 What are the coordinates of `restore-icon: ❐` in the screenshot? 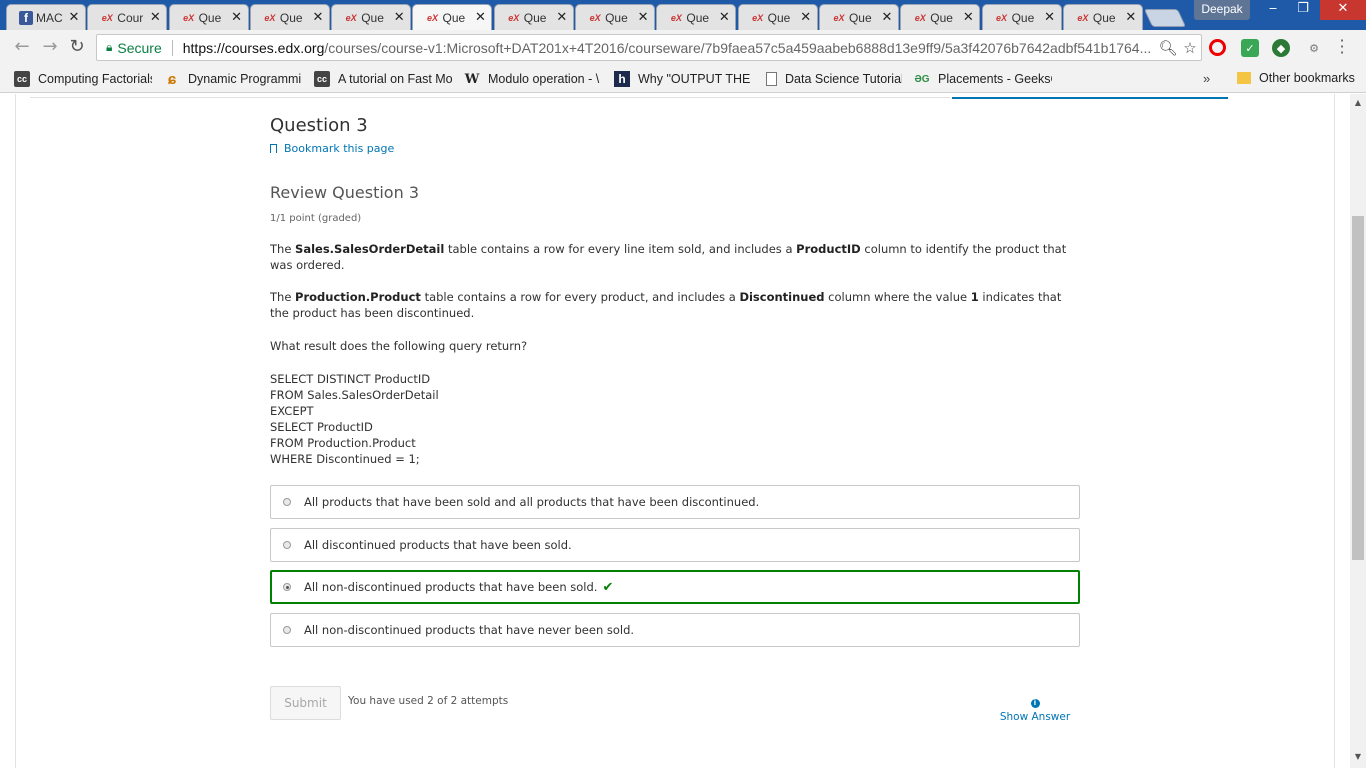 It's located at (1303, 10).